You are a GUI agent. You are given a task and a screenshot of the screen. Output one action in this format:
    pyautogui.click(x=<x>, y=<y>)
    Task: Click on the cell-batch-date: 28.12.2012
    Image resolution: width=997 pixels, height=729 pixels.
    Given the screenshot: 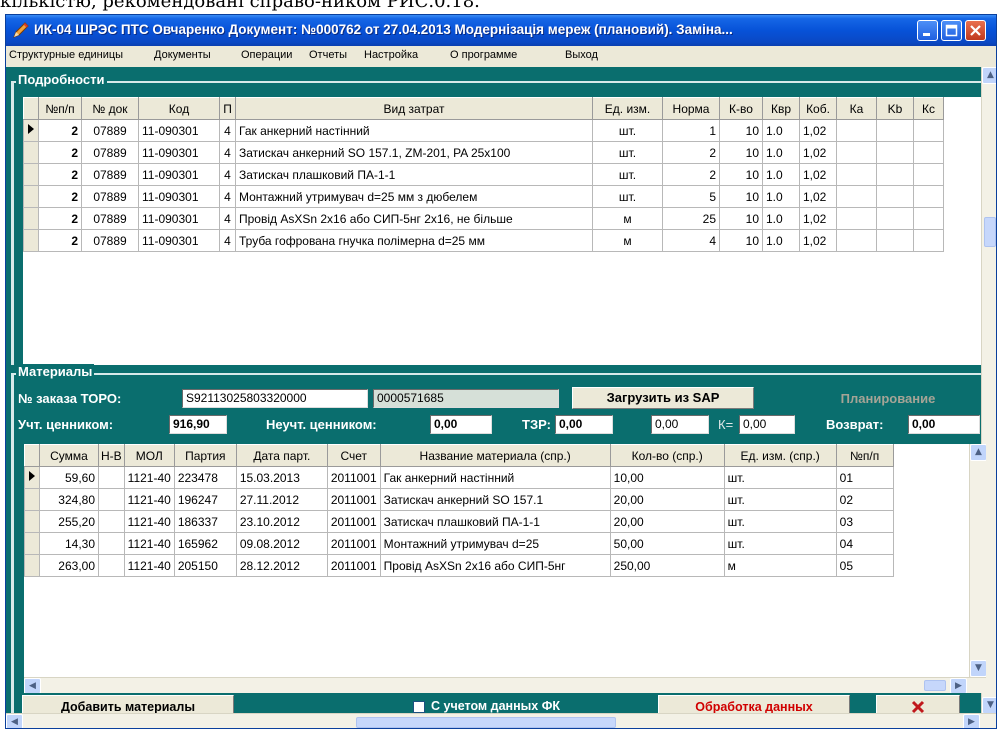 What is the action you would take?
    pyautogui.click(x=281, y=565)
    